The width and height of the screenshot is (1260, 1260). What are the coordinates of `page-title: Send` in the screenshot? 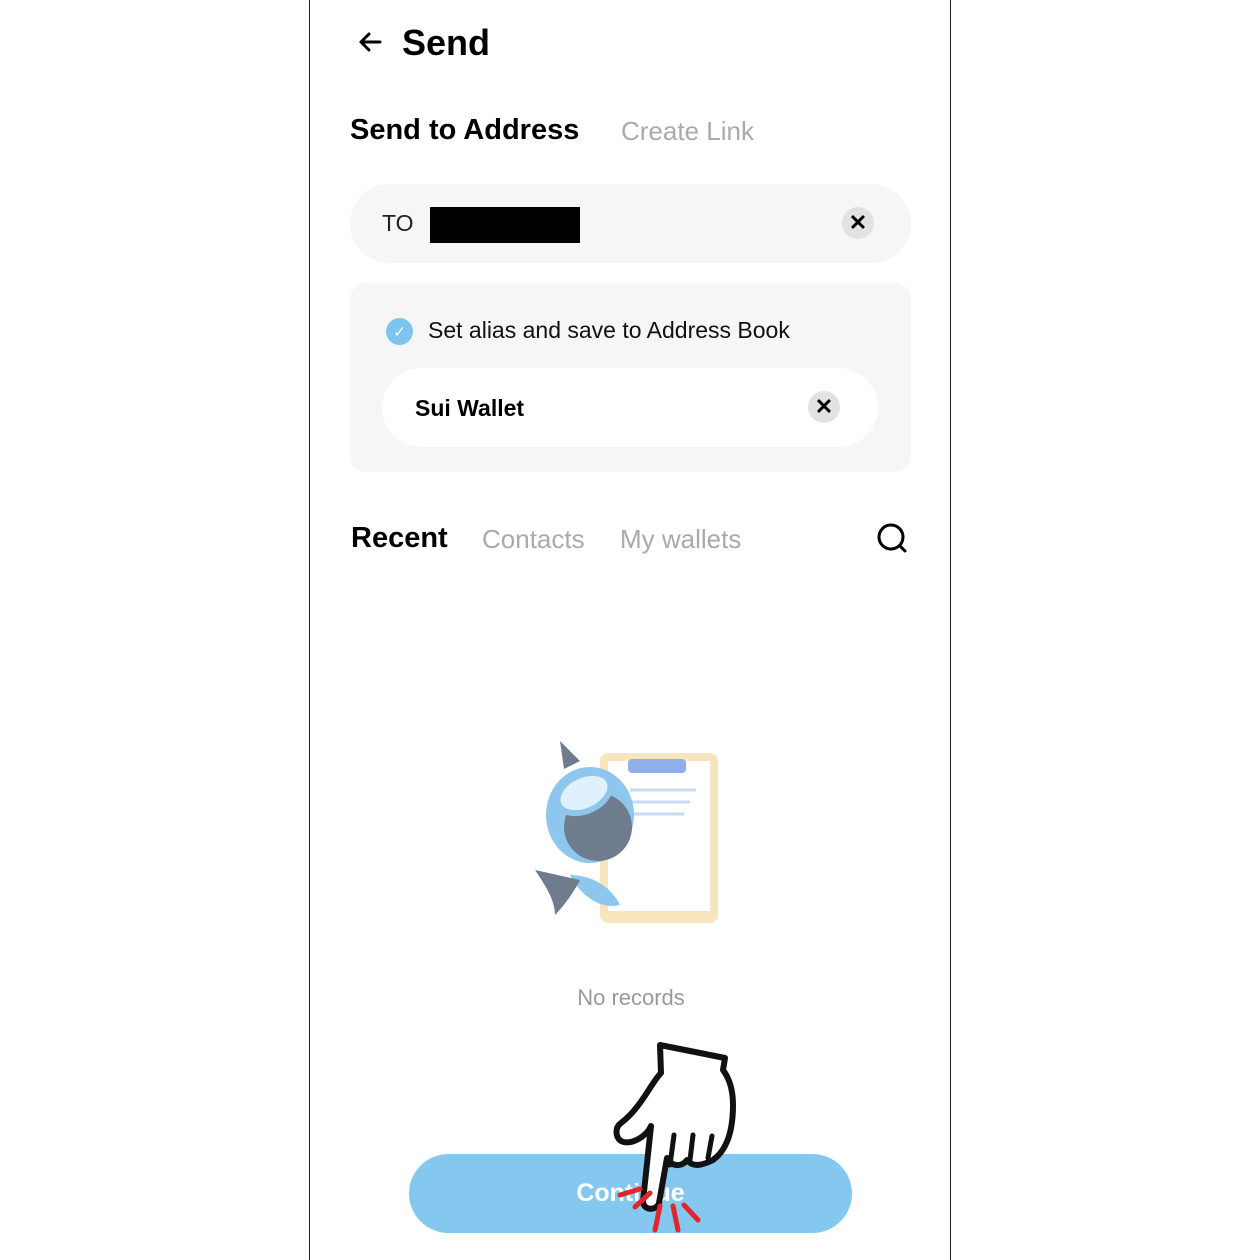 It's located at (446, 42).